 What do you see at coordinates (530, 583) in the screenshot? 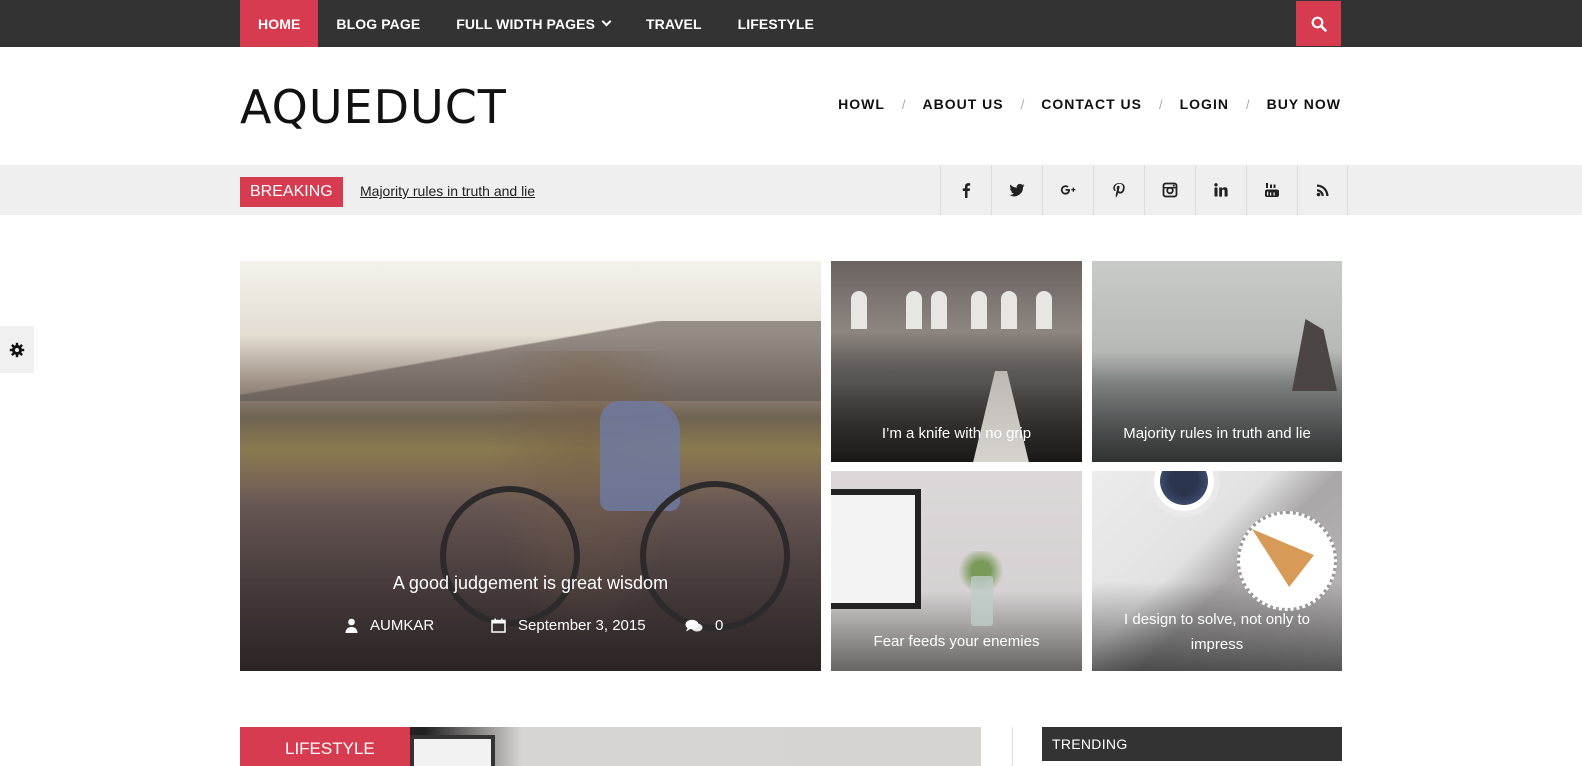
I see `featured-main-title: A good judgement is great wisdom` at bounding box center [530, 583].